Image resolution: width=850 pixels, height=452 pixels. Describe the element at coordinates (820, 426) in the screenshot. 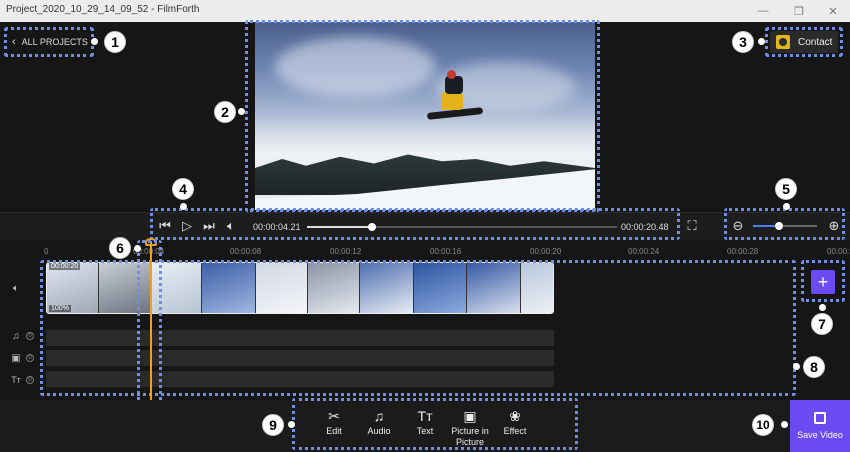

I see `save-video-button: Save Video` at that location.